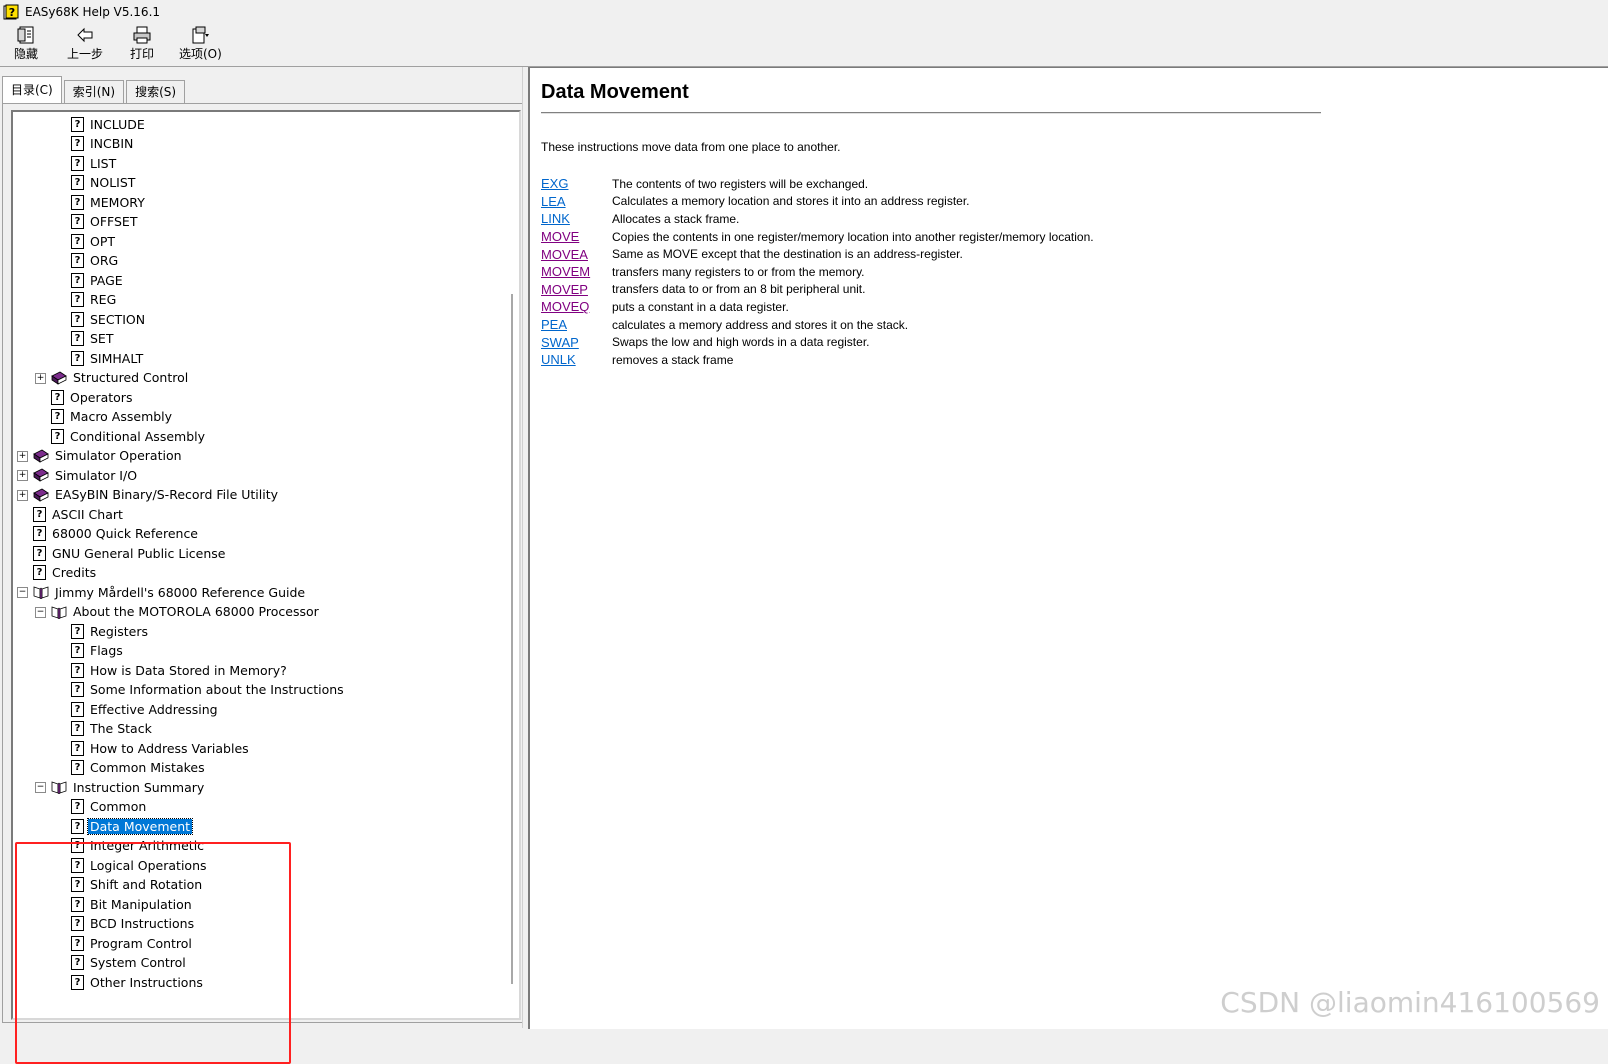 The height and width of the screenshot is (1064, 1608). What do you see at coordinates (133, 924) in the screenshot?
I see `tree-item: ? BCD Instructions` at bounding box center [133, 924].